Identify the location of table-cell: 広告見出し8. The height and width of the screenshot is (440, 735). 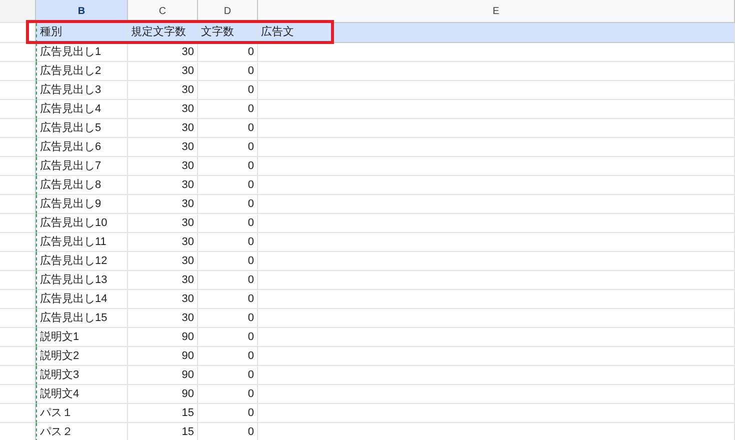
(82, 185).